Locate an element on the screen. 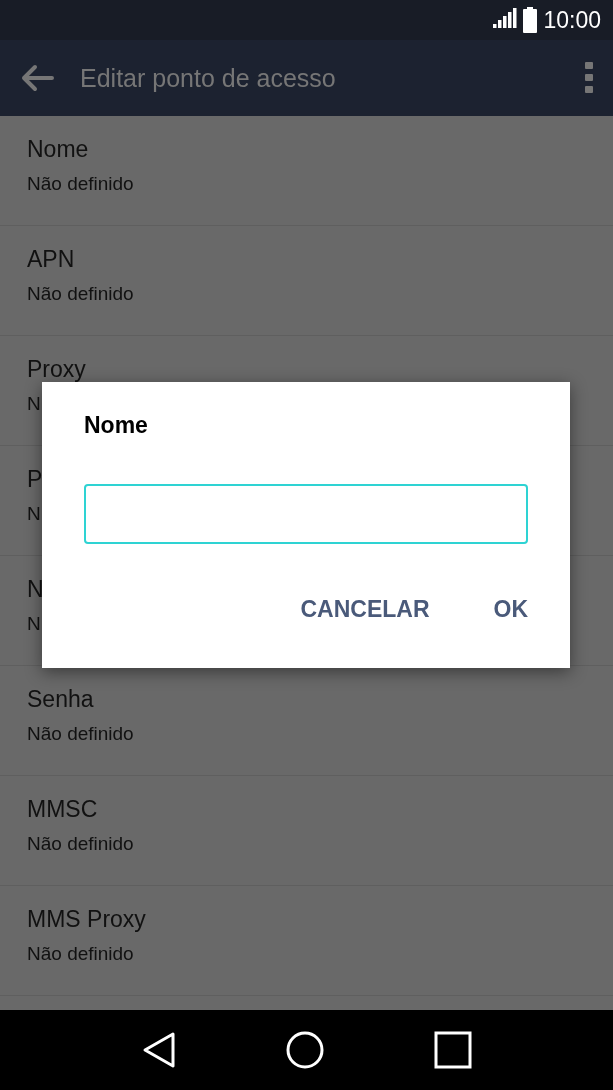 The width and height of the screenshot is (613, 1090). dialog-title: Nome is located at coordinates (116, 425).